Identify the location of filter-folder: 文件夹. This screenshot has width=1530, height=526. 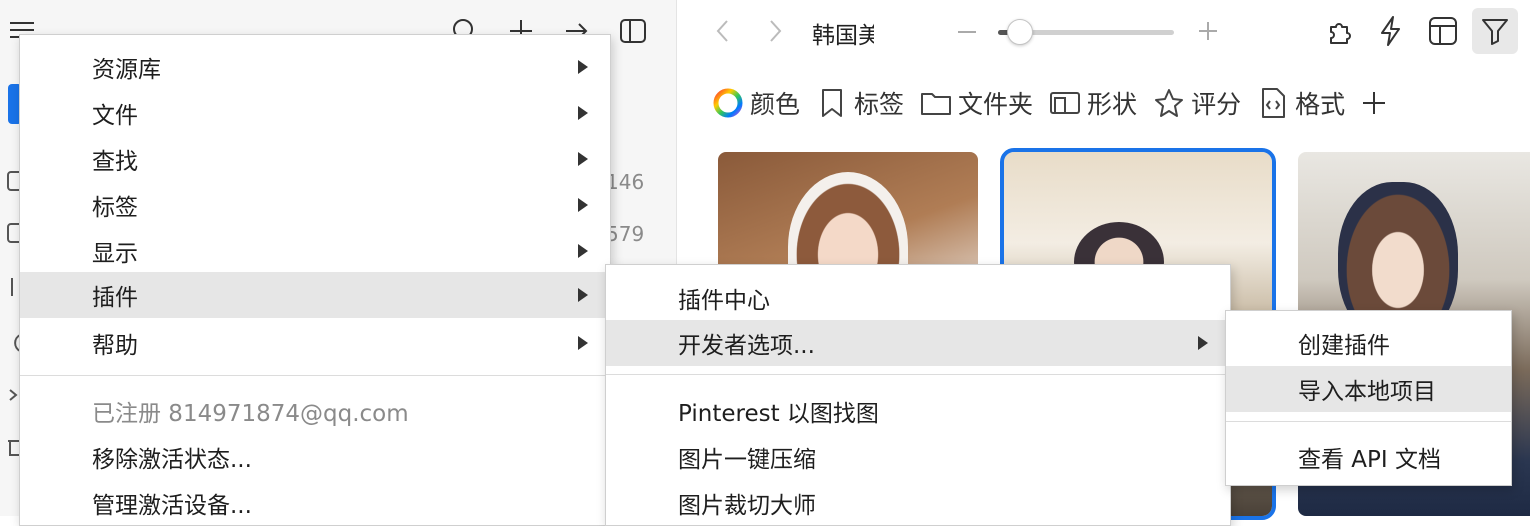
(976, 103).